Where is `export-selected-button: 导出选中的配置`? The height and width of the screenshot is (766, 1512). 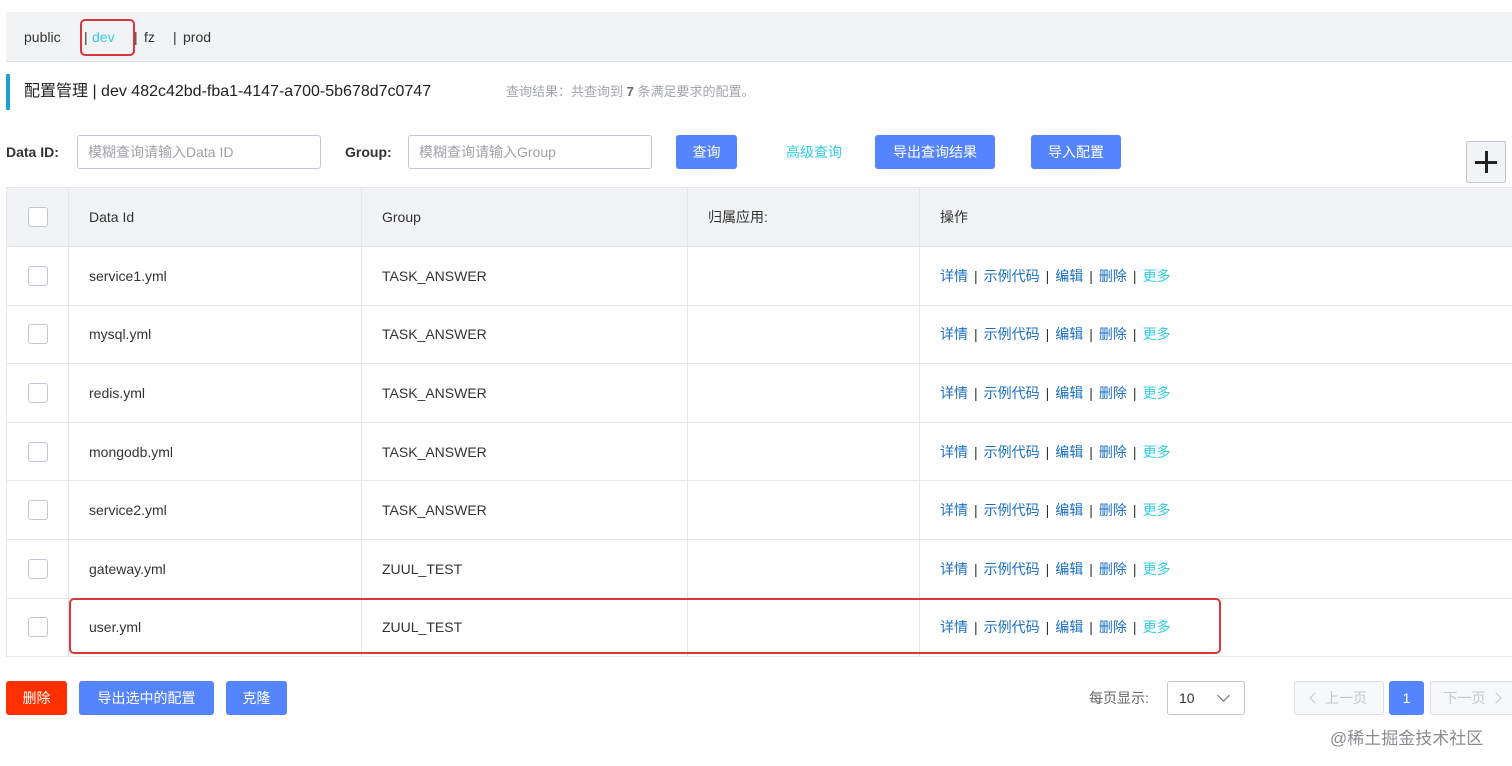
export-selected-button: 导出选中的配置 is located at coordinates (146, 698).